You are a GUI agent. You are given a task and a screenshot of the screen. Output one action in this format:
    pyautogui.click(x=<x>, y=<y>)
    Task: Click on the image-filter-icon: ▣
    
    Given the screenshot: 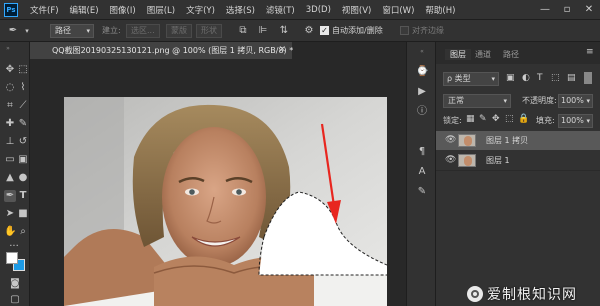 What is the action you would take?
    pyautogui.click(x=510, y=78)
    